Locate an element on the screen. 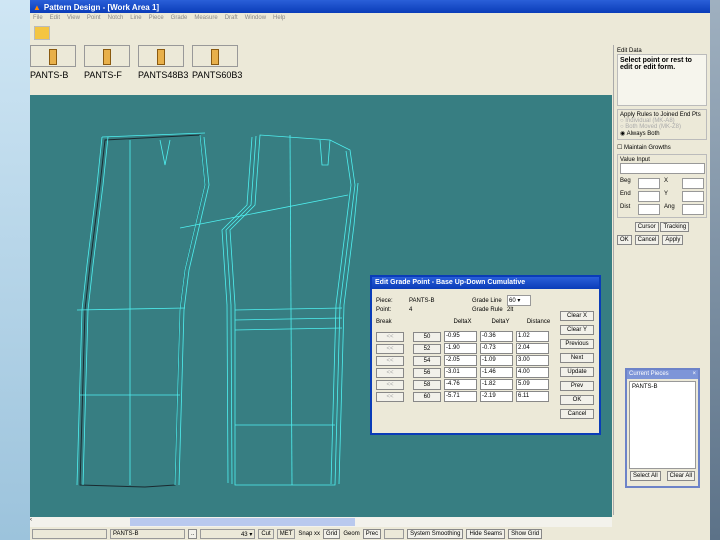  menu-item: Measure is located at coordinates (205, 18).